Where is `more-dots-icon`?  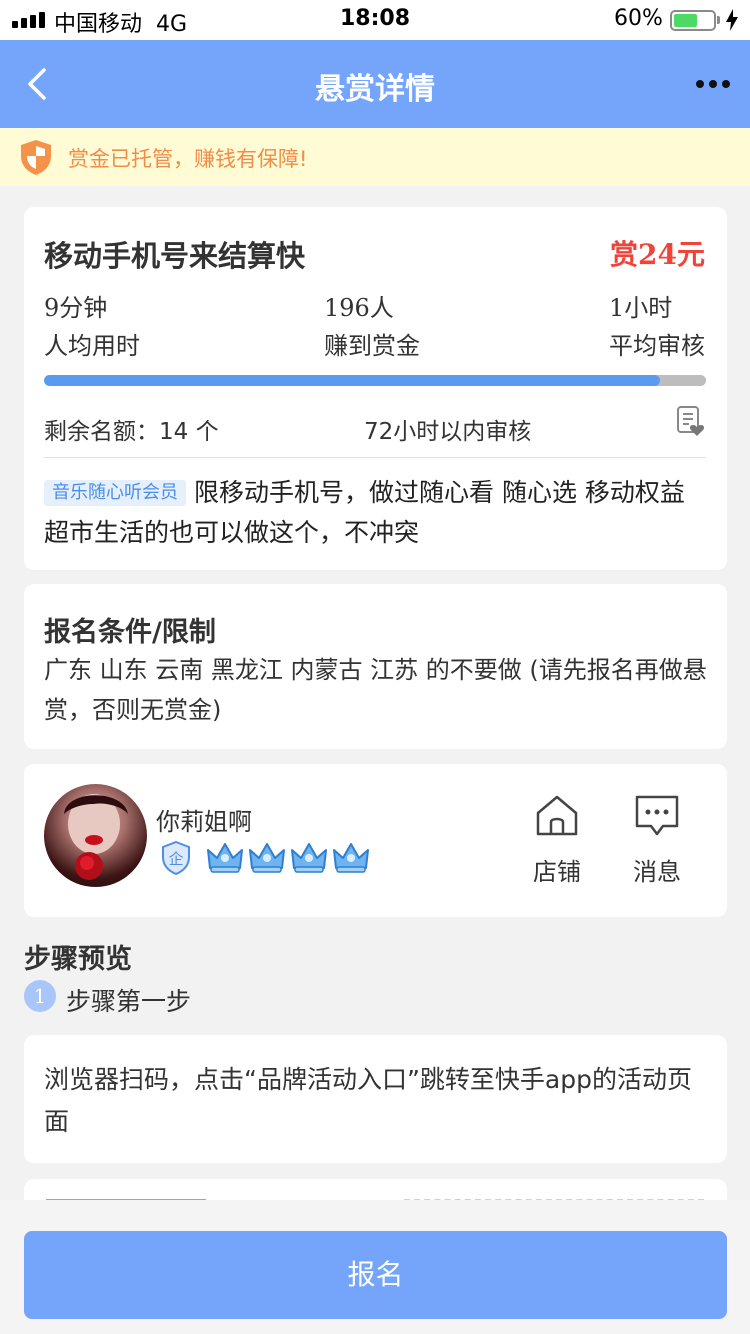 more-dots-icon is located at coordinates (713, 84).